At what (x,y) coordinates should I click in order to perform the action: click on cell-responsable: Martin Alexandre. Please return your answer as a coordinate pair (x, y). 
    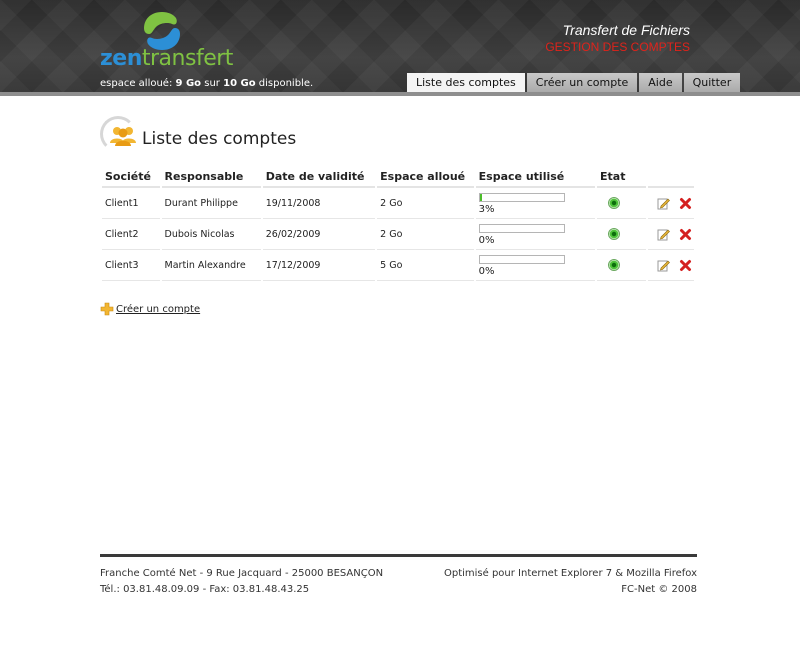
    Looking at the image, I should click on (211, 265).